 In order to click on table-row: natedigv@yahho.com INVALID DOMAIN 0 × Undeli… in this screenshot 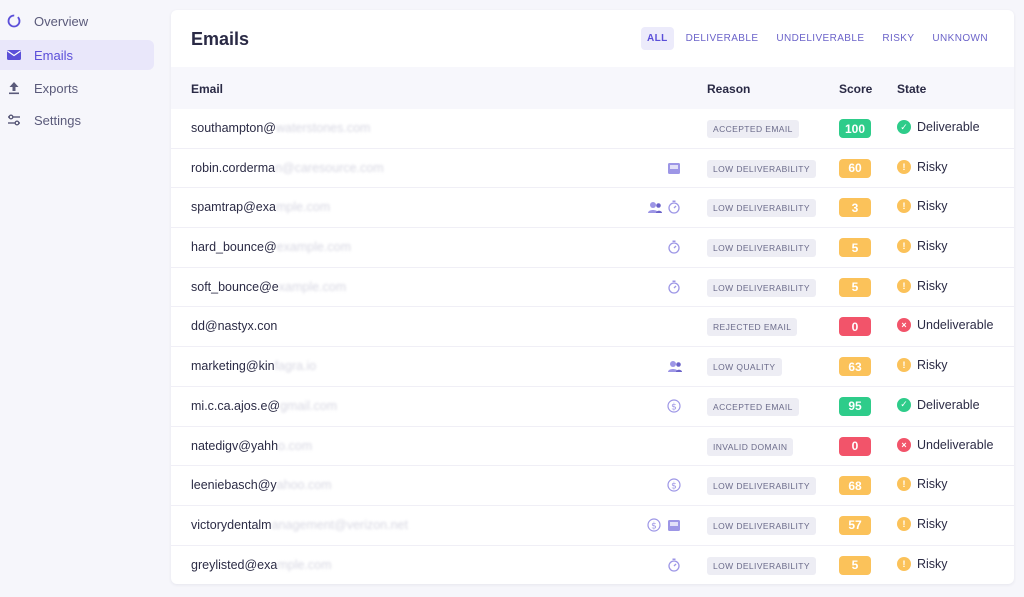, I will do `click(592, 447)`.